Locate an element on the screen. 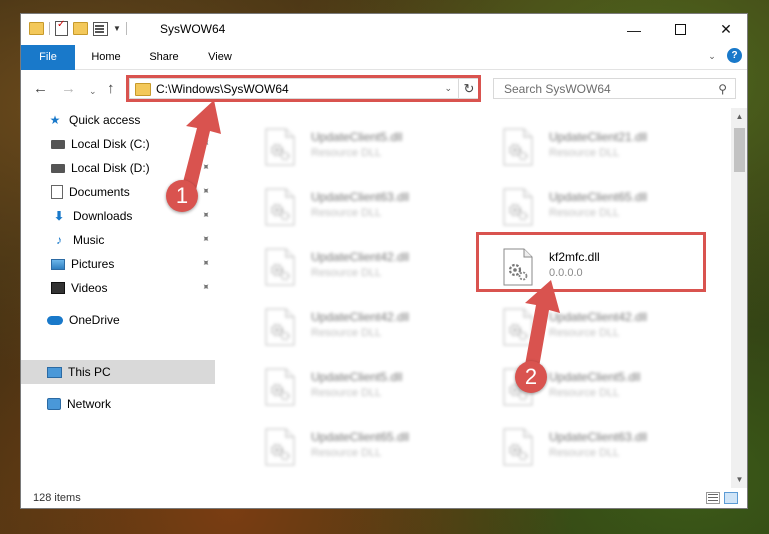  sidebar-item-this-pc: This PC is located at coordinates (118, 372).